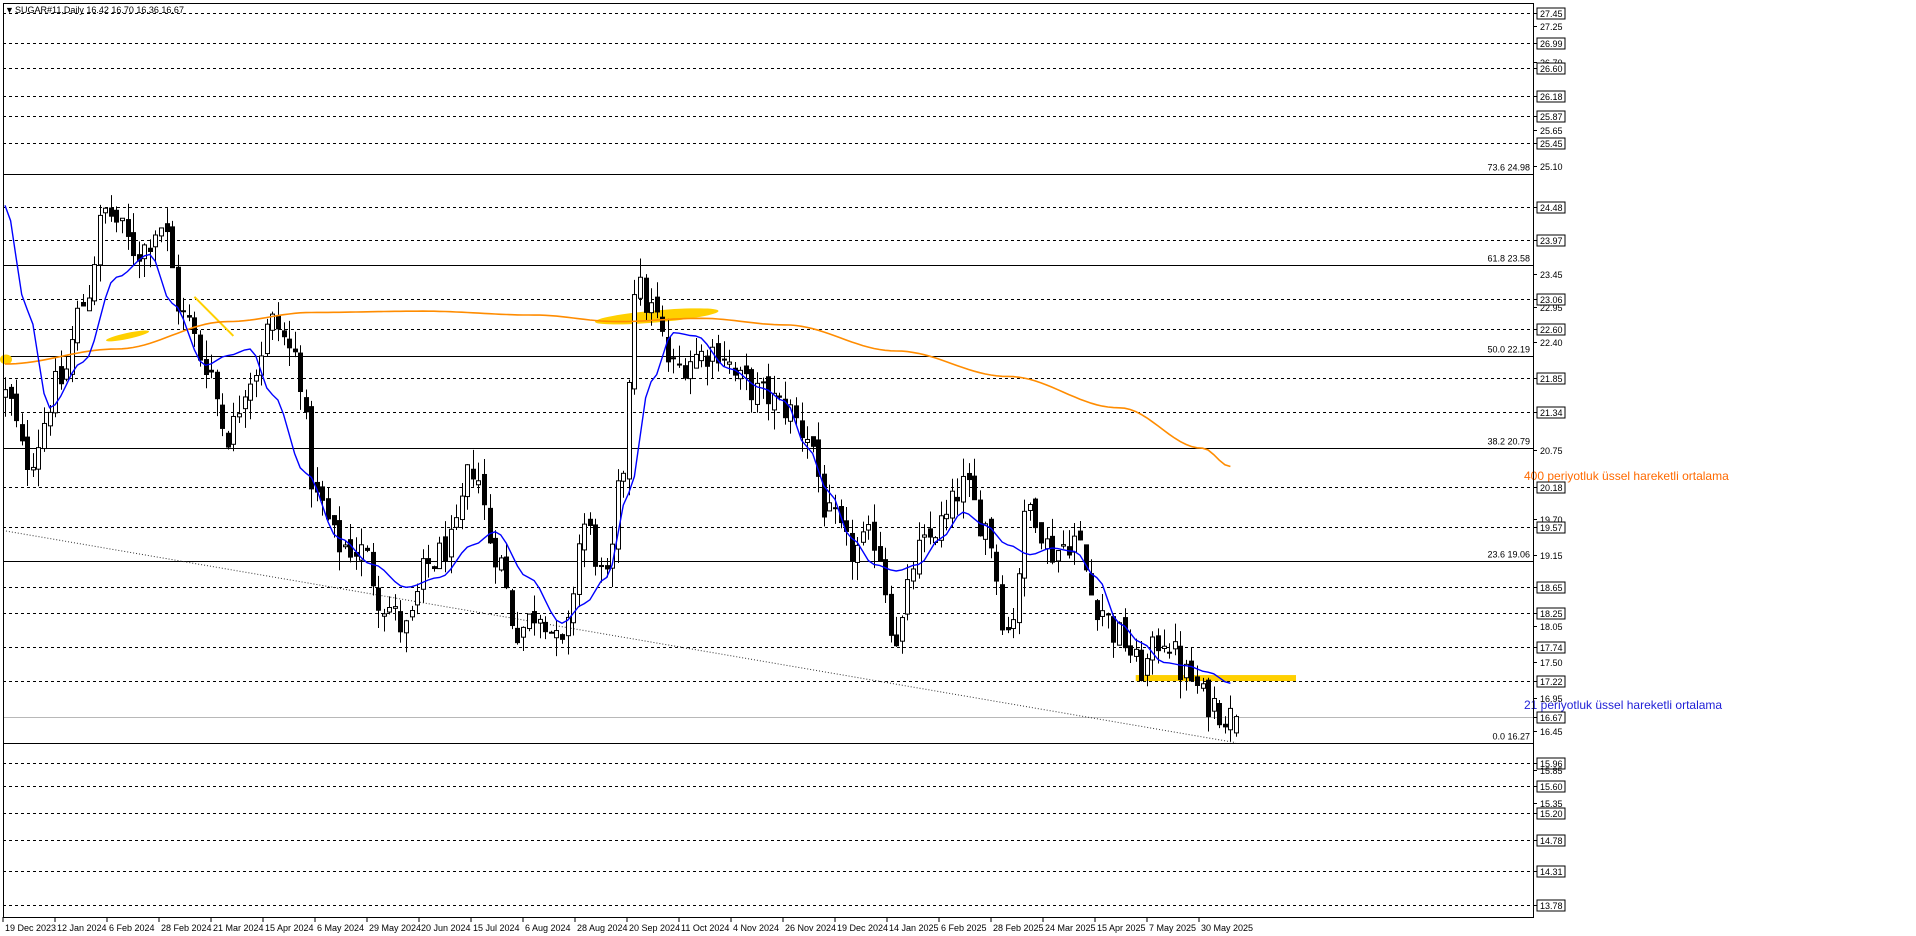  Describe the element at coordinates (1551, 44) in the screenshot. I see `price-label: 26.99` at that location.